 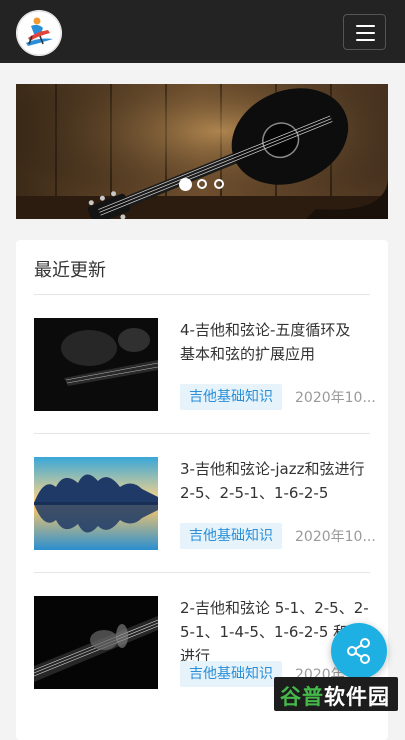 I want to click on site-watermark: 谷普软件园, so click(x=336, y=694).